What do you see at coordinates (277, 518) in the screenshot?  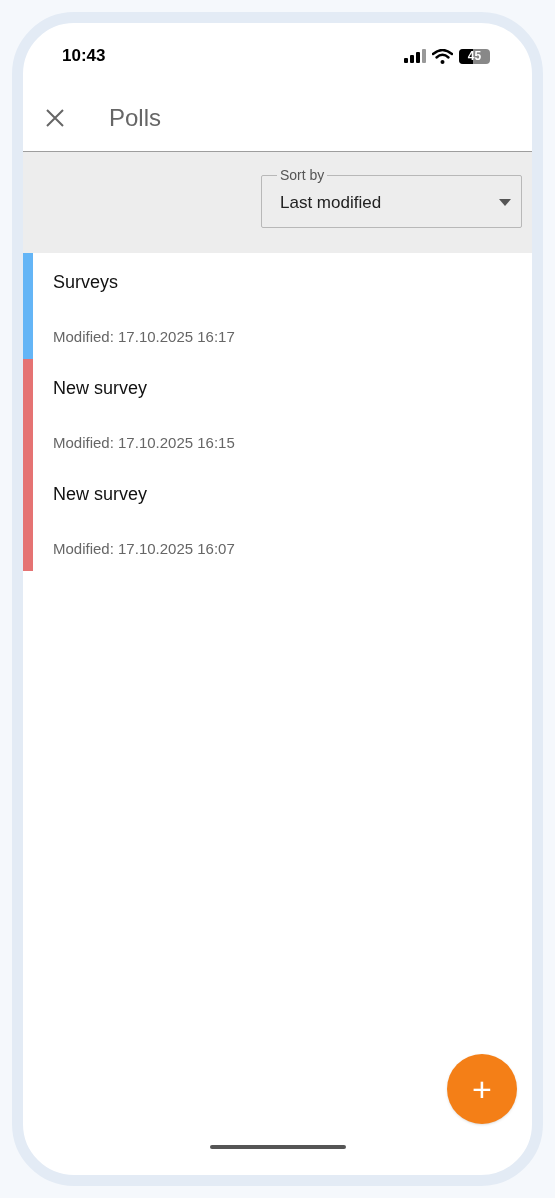 I see `poll-item: New survey Modified: 17.10.2025 16:07` at bounding box center [277, 518].